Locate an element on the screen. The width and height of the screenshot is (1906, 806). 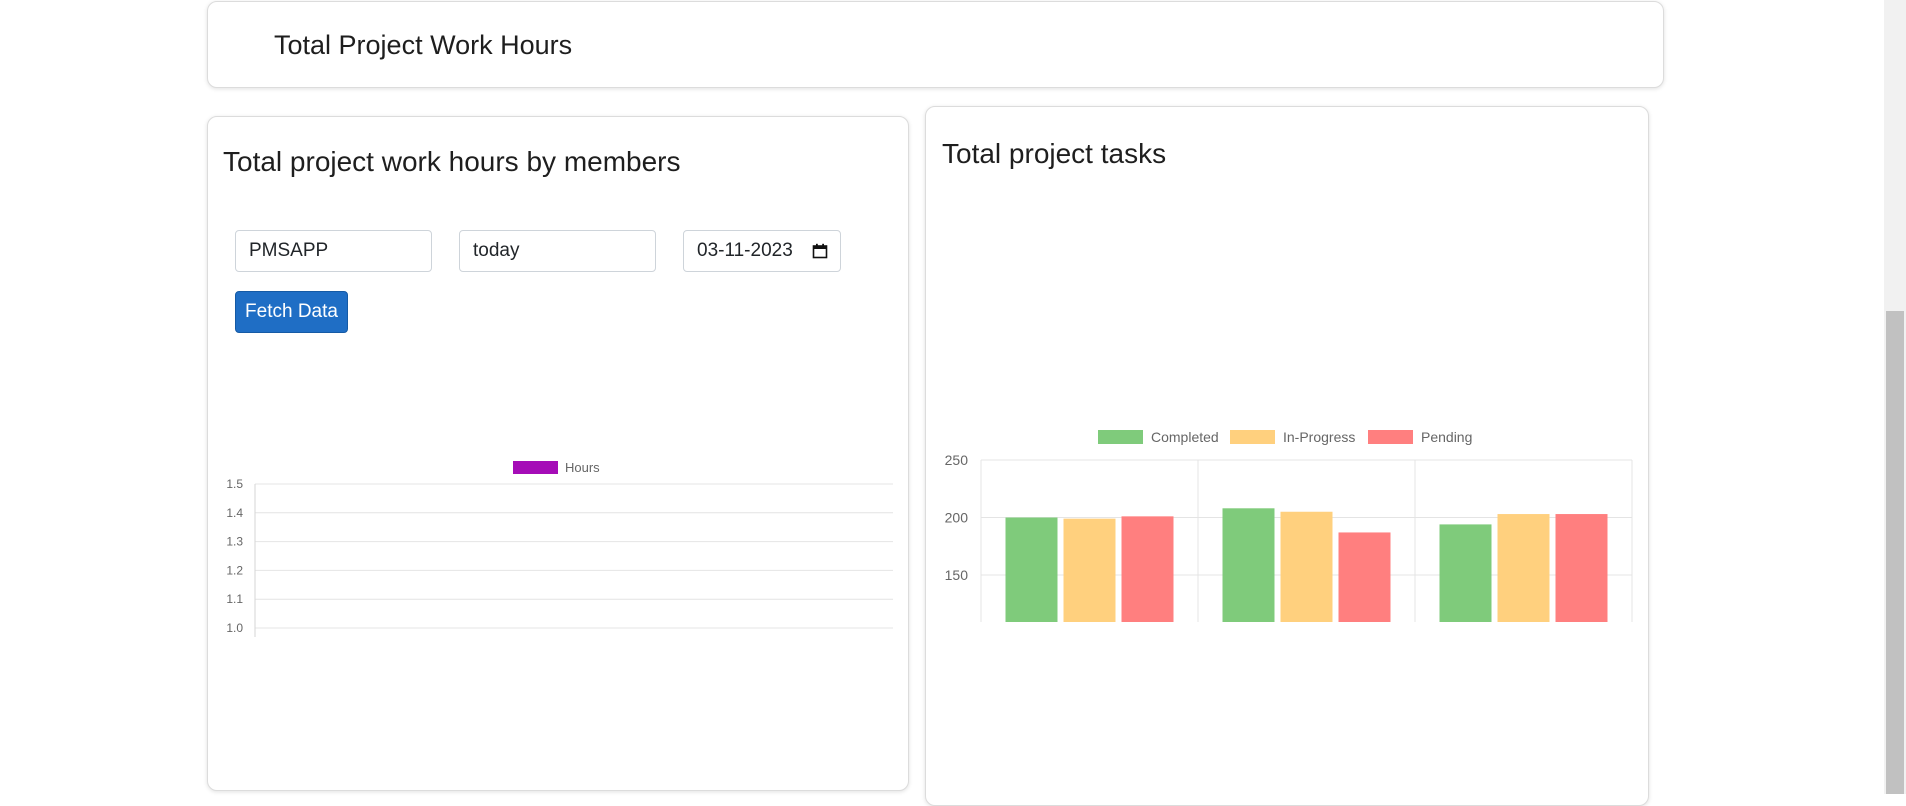
hours-legend-label: Hours is located at coordinates (582, 467).